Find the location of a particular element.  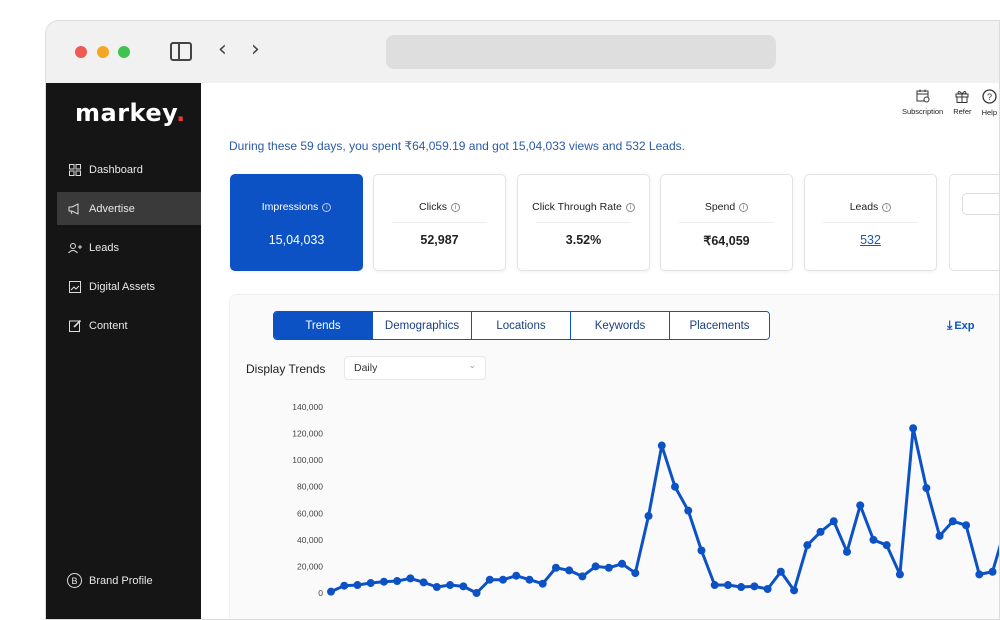

granularity-select: Daily ⌄ is located at coordinates (415, 368).